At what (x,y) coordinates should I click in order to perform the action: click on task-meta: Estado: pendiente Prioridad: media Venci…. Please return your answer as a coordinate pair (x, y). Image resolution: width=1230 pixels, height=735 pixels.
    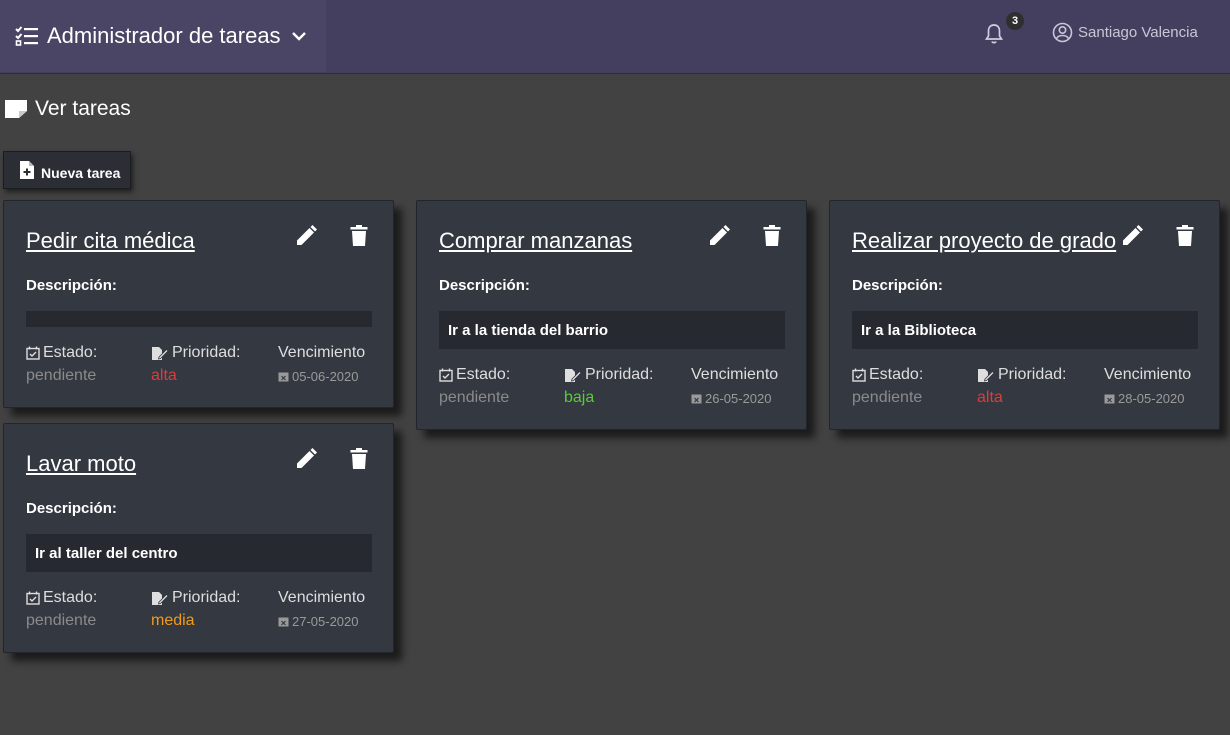
    Looking at the image, I should click on (201, 611).